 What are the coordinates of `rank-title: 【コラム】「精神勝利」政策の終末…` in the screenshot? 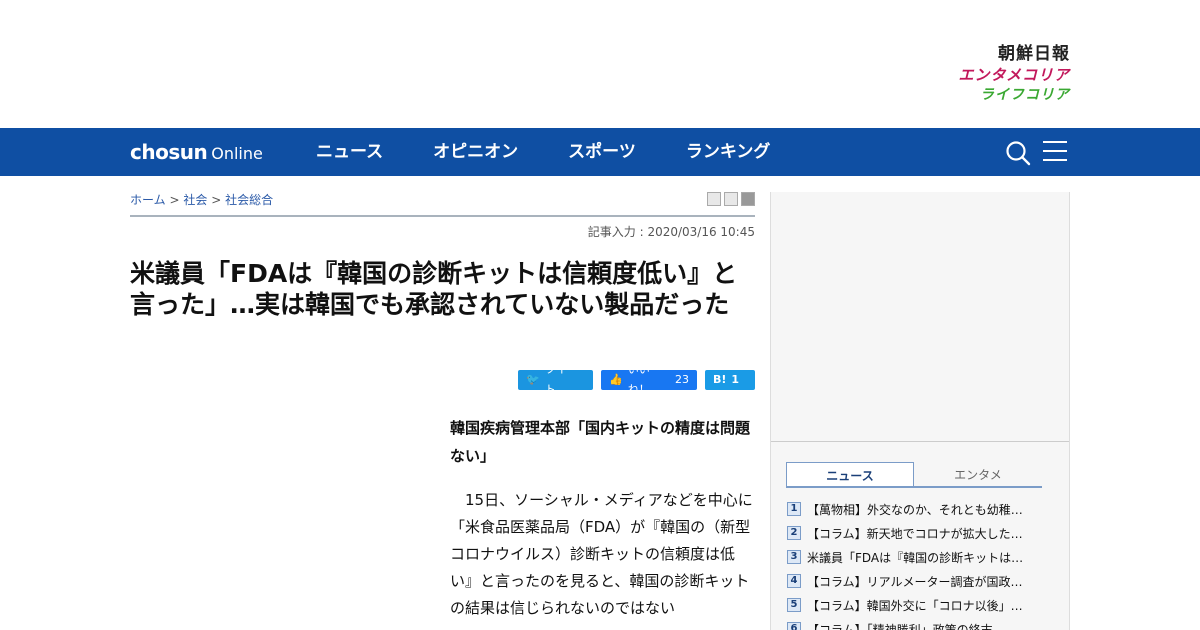 It's located at (906, 626).